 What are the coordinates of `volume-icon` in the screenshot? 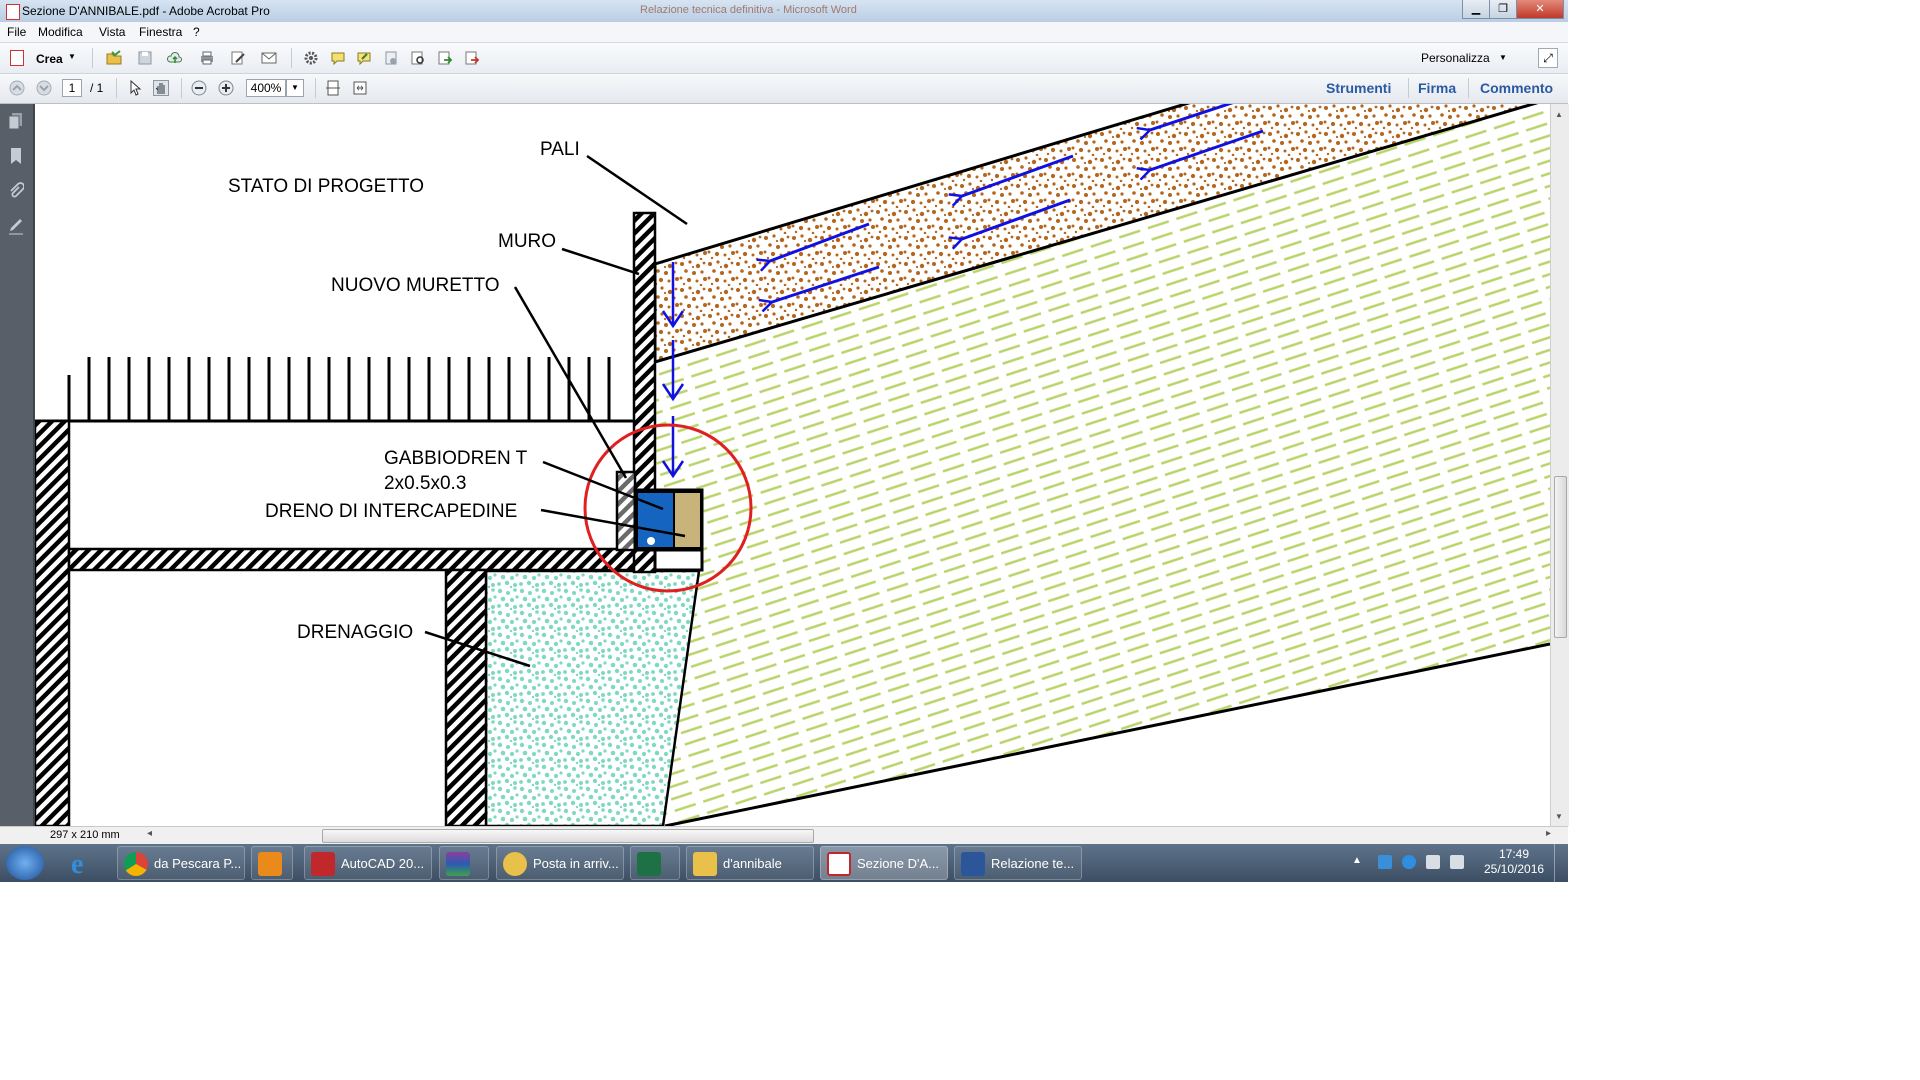 It's located at (1457, 862).